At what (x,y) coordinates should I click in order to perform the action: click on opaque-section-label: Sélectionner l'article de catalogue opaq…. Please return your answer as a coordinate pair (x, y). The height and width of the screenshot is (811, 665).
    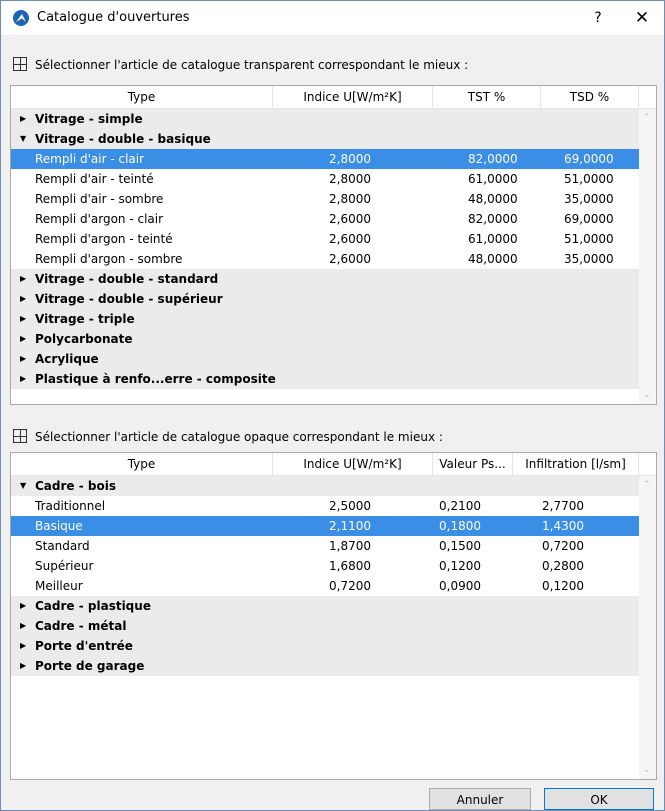
    Looking at the image, I should click on (228, 437).